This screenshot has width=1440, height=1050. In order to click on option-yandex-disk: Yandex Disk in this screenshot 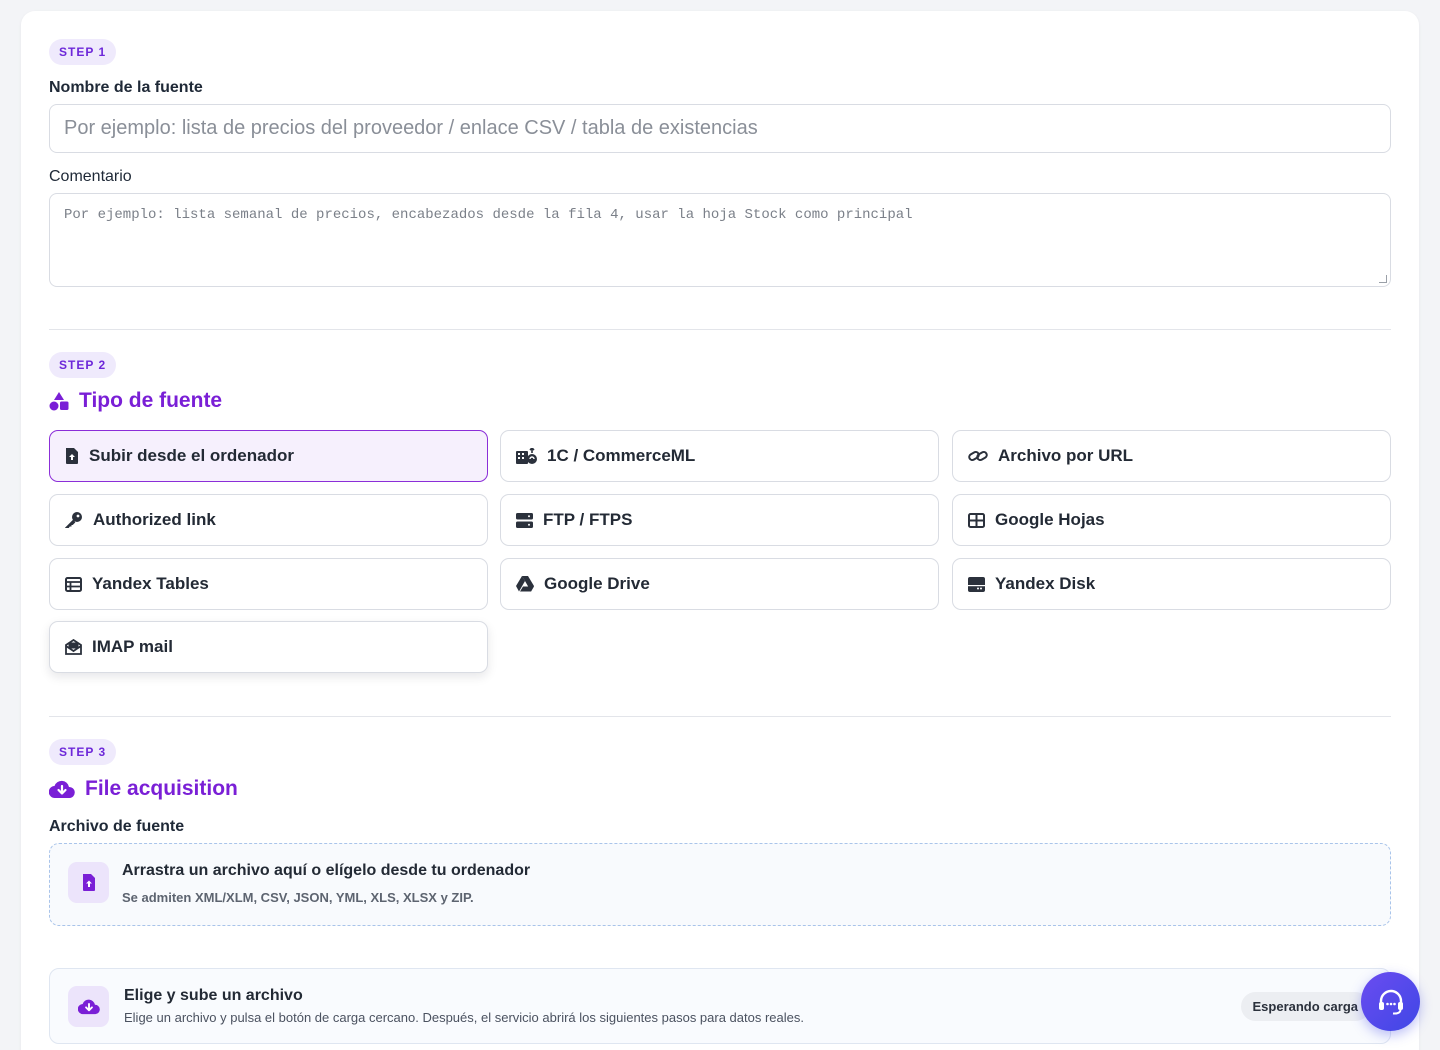, I will do `click(1171, 584)`.